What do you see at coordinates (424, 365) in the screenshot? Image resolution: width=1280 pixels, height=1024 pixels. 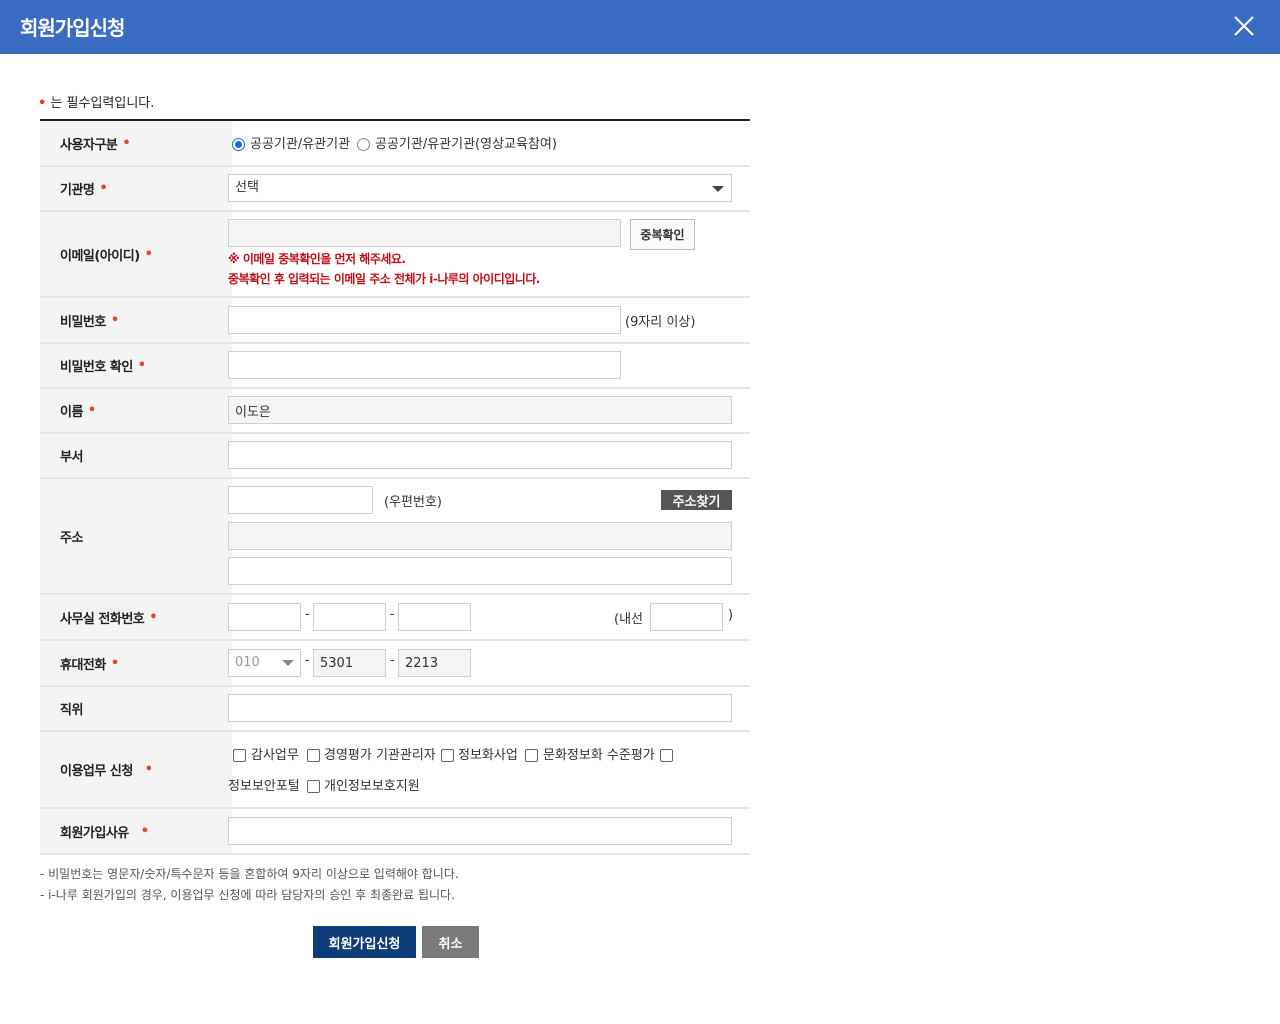 I see `password-confirm-input` at bounding box center [424, 365].